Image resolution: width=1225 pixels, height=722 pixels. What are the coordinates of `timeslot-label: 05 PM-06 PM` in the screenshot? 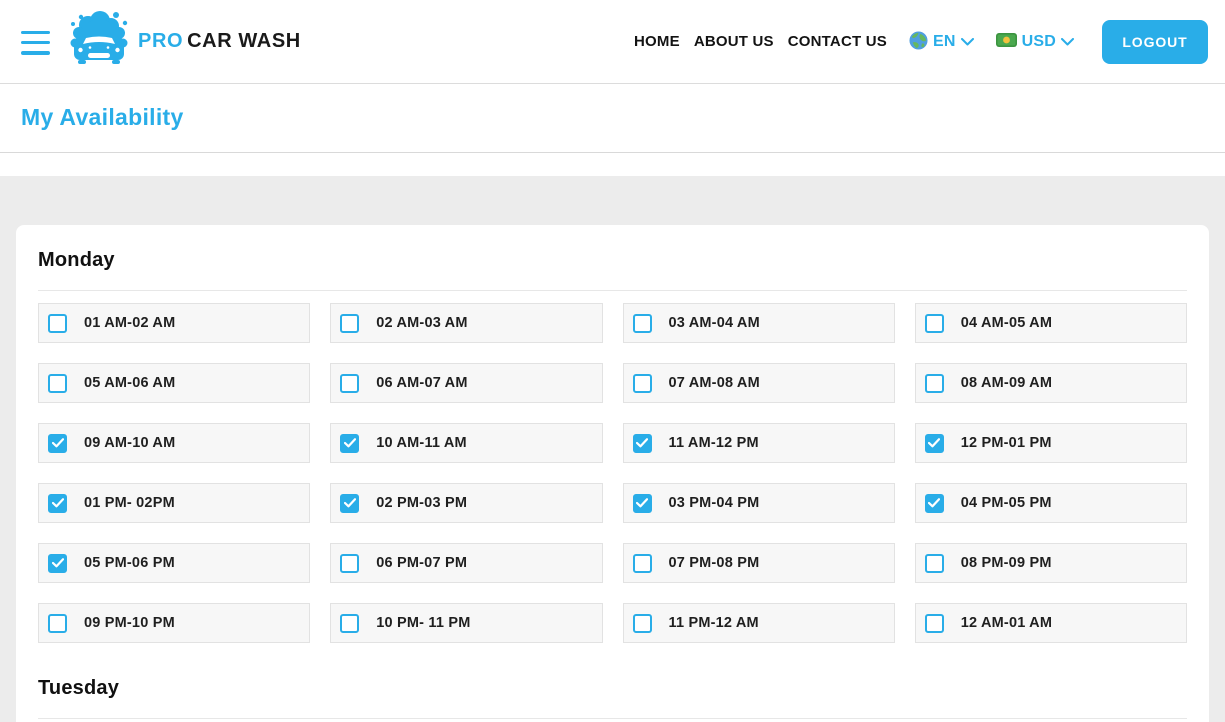 It's located at (129, 563).